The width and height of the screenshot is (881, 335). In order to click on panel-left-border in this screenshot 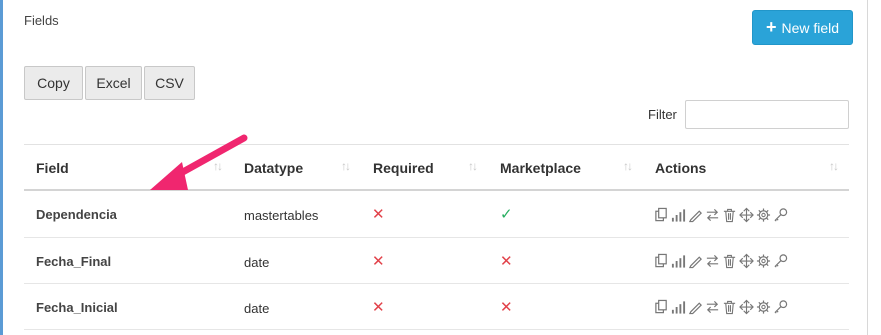, I will do `click(1, 167)`.